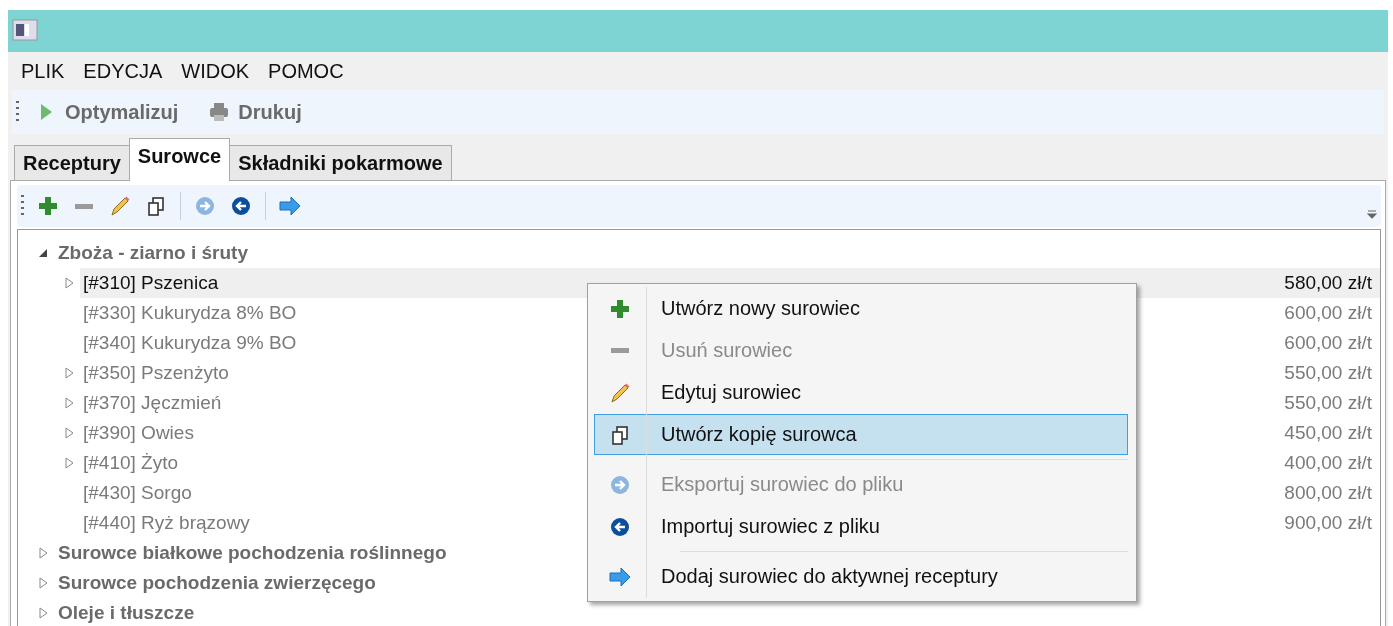 The height and width of the screenshot is (626, 1393). I want to click on item-name: [#440] Ryż brązowy, so click(166, 523).